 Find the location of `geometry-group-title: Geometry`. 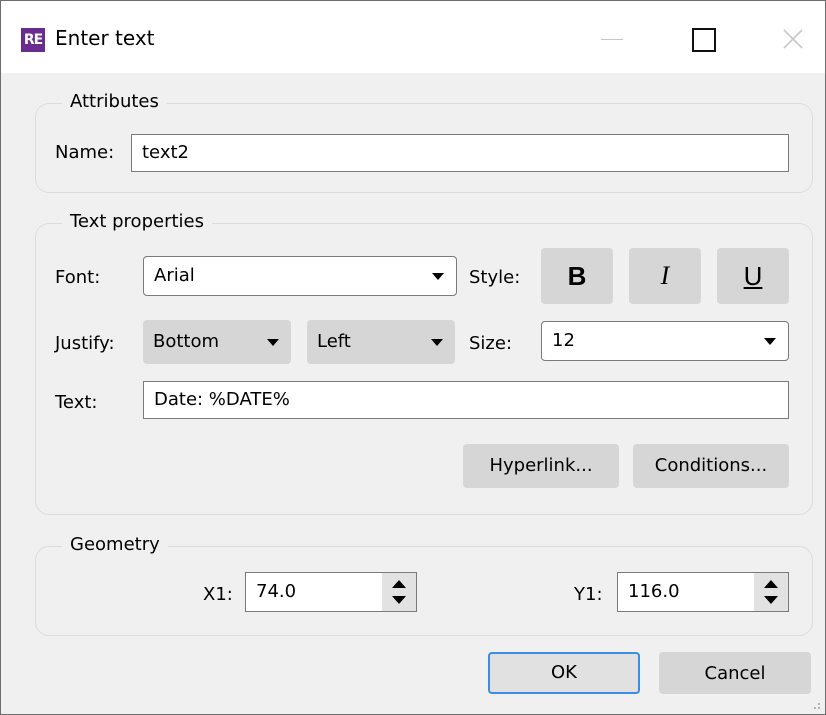

geometry-group-title: Geometry is located at coordinates (115, 544).